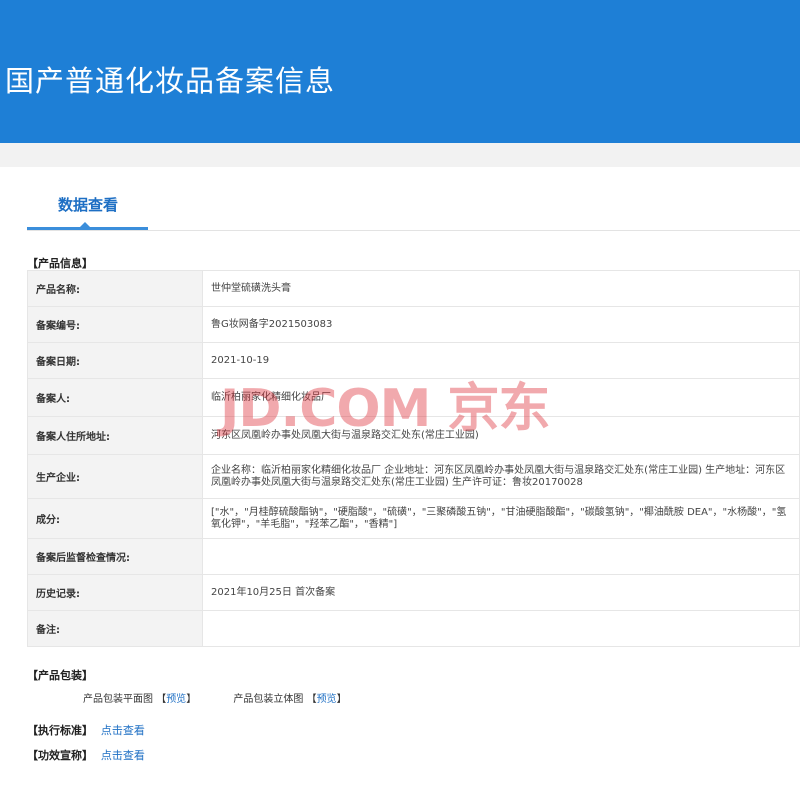  What do you see at coordinates (232, 697) in the screenshot?
I see `packaging-row: 产品包装平面图 【预览】 产品包装立体图 【预览】` at bounding box center [232, 697].